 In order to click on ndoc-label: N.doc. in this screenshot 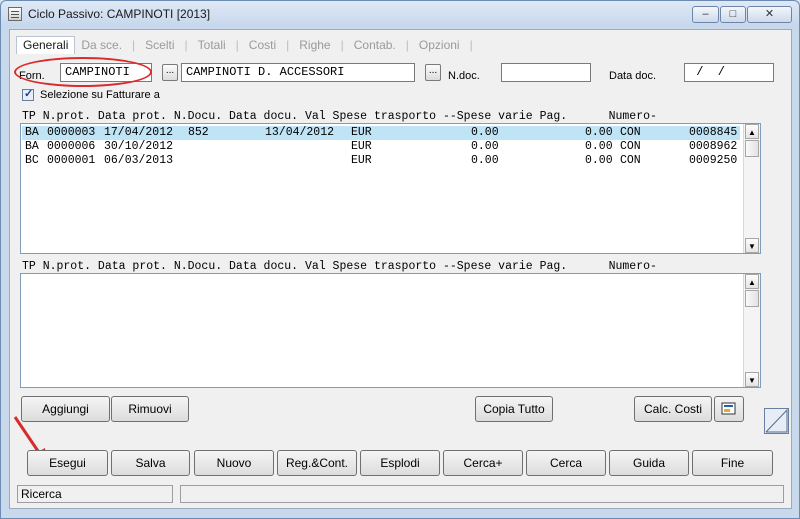, I will do `click(464, 76)`.